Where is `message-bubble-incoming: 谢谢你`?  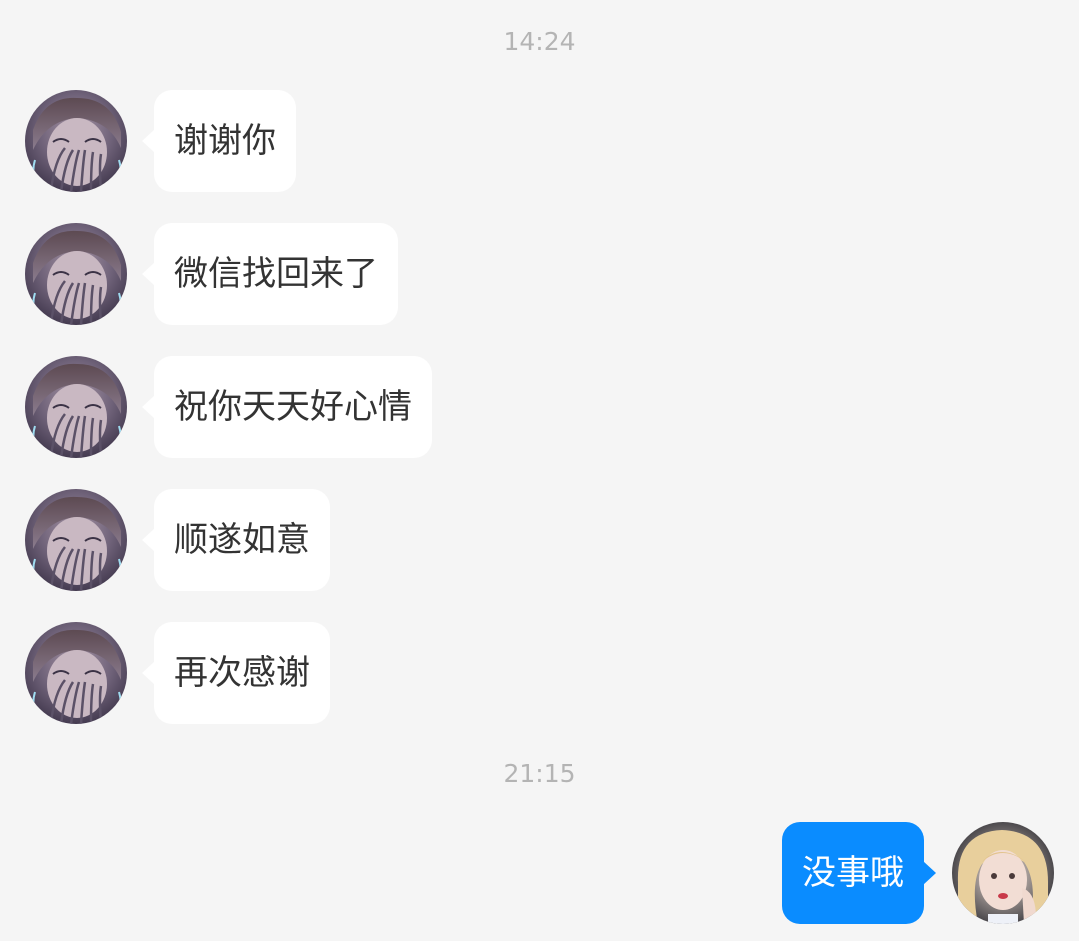 message-bubble-incoming: 谢谢你 is located at coordinates (219, 141).